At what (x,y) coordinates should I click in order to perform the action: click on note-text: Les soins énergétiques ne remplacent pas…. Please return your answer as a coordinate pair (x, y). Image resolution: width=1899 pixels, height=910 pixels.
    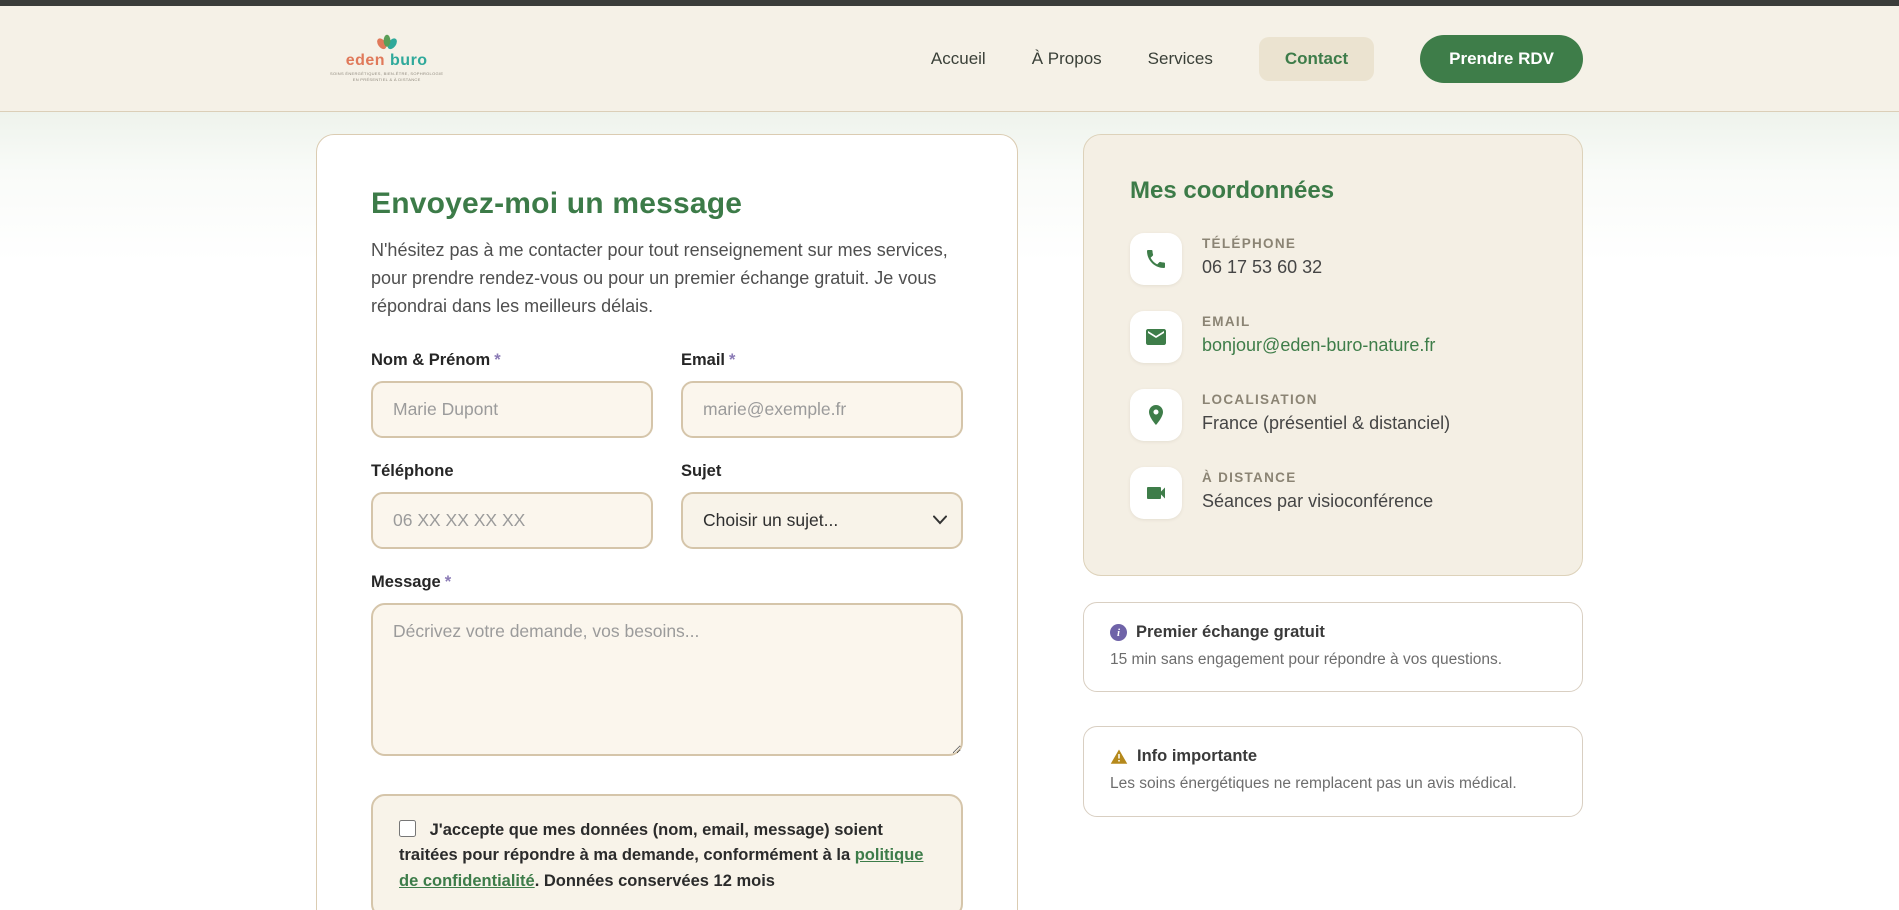
    Looking at the image, I should click on (1313, 784).